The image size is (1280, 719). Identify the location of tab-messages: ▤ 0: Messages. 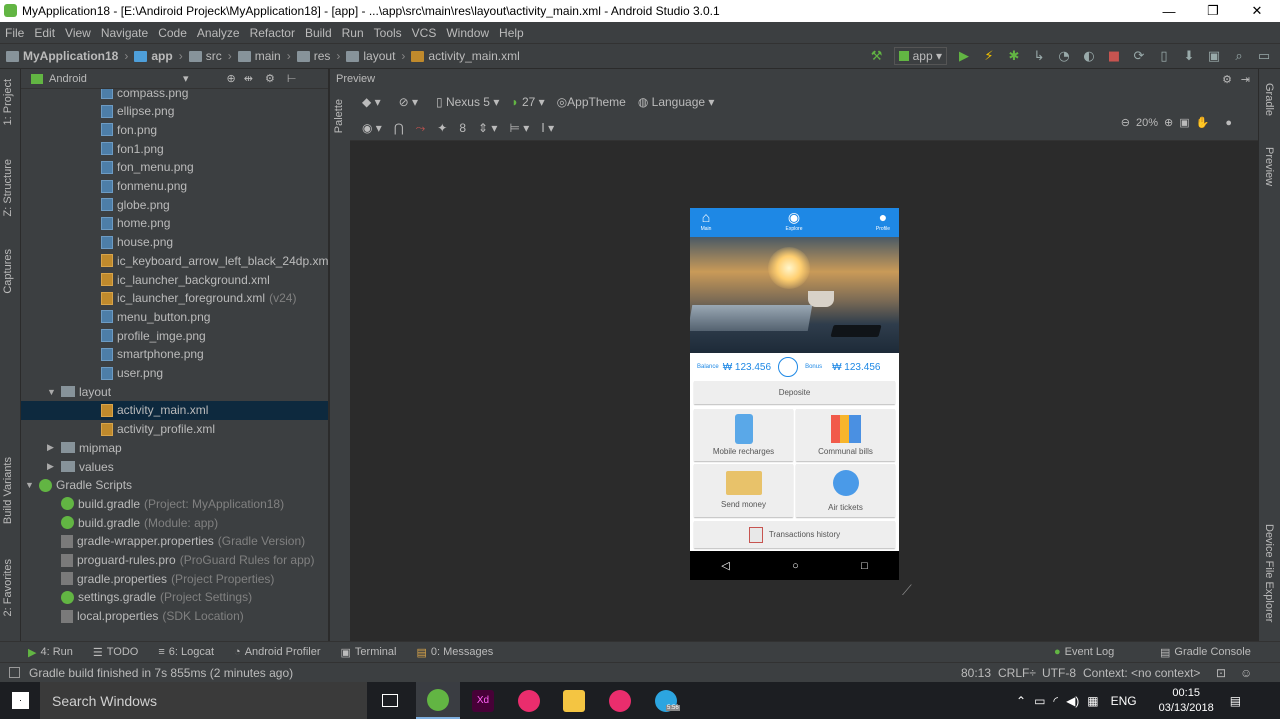
(455, 652).